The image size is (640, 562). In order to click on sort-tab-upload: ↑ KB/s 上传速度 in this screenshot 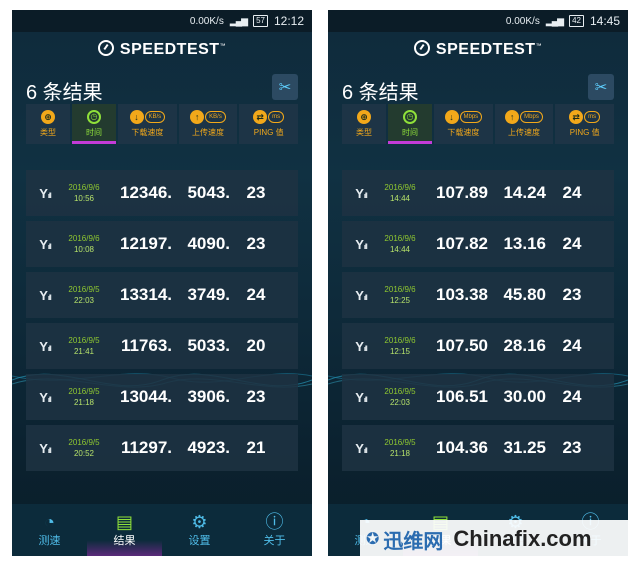, I will do `click(208, 124)`.